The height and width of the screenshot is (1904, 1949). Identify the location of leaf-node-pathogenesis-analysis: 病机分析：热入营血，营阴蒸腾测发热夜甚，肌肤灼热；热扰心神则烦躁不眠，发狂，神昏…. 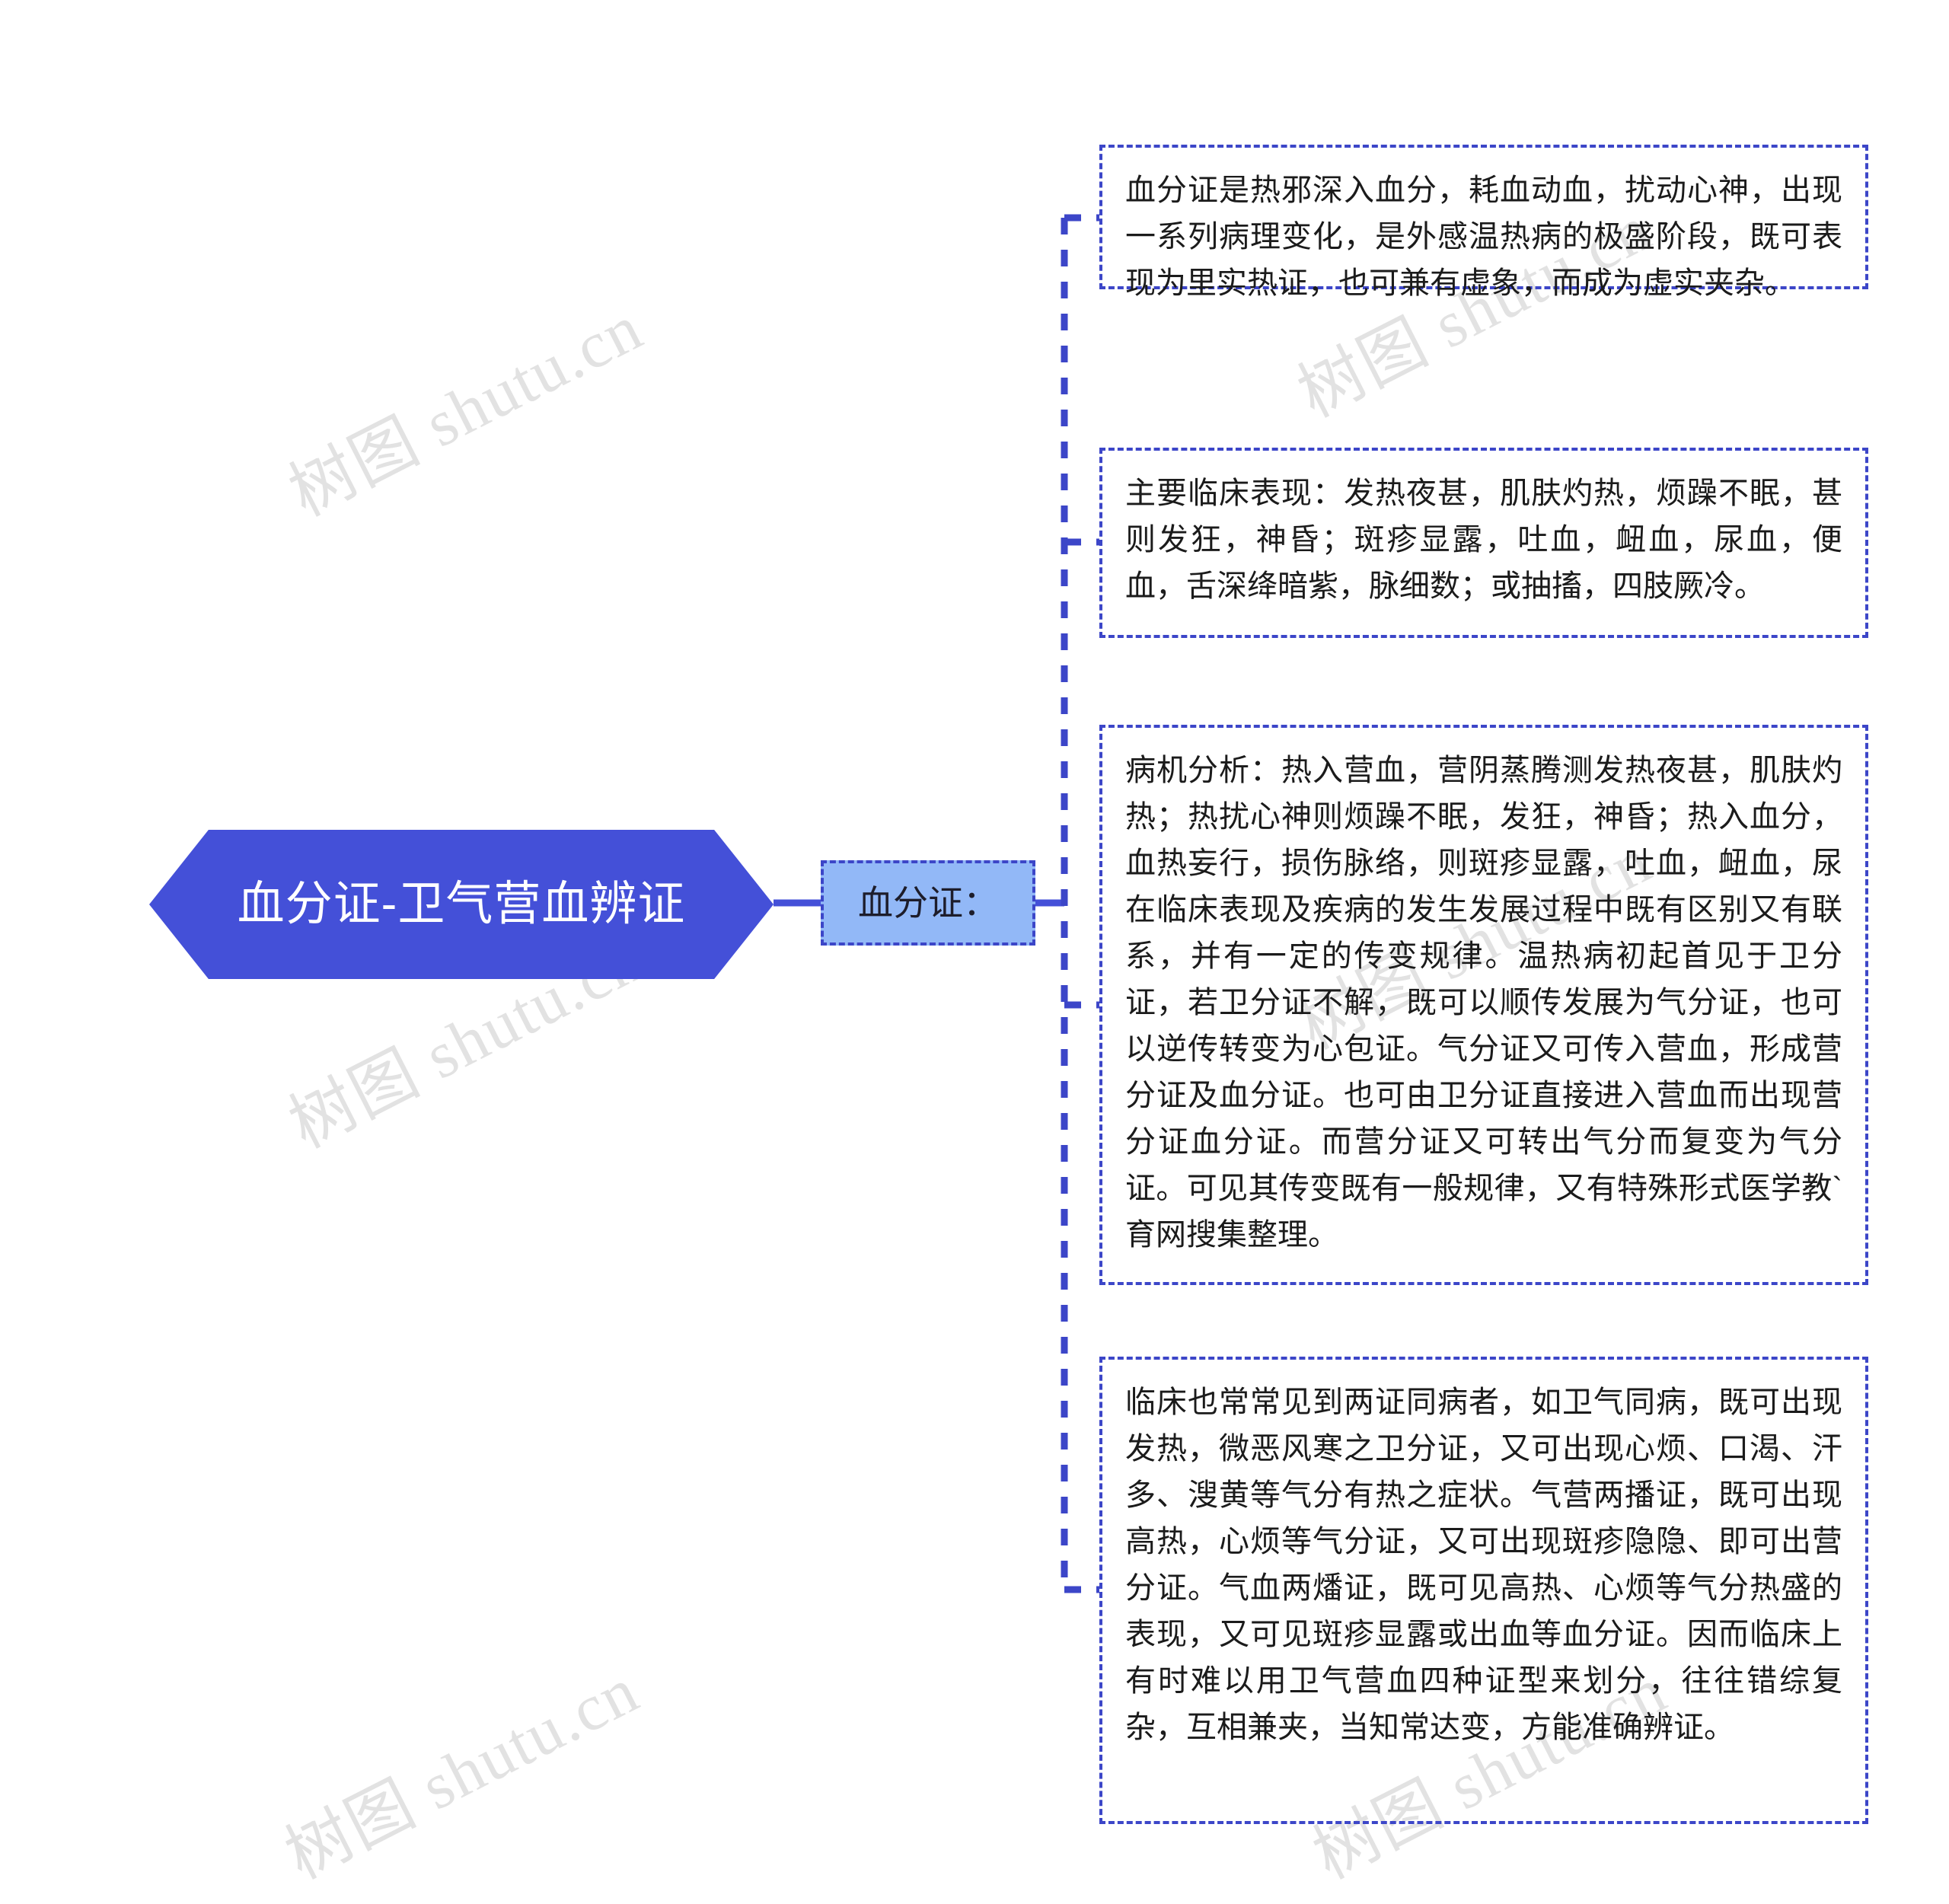
(1483, 1005).